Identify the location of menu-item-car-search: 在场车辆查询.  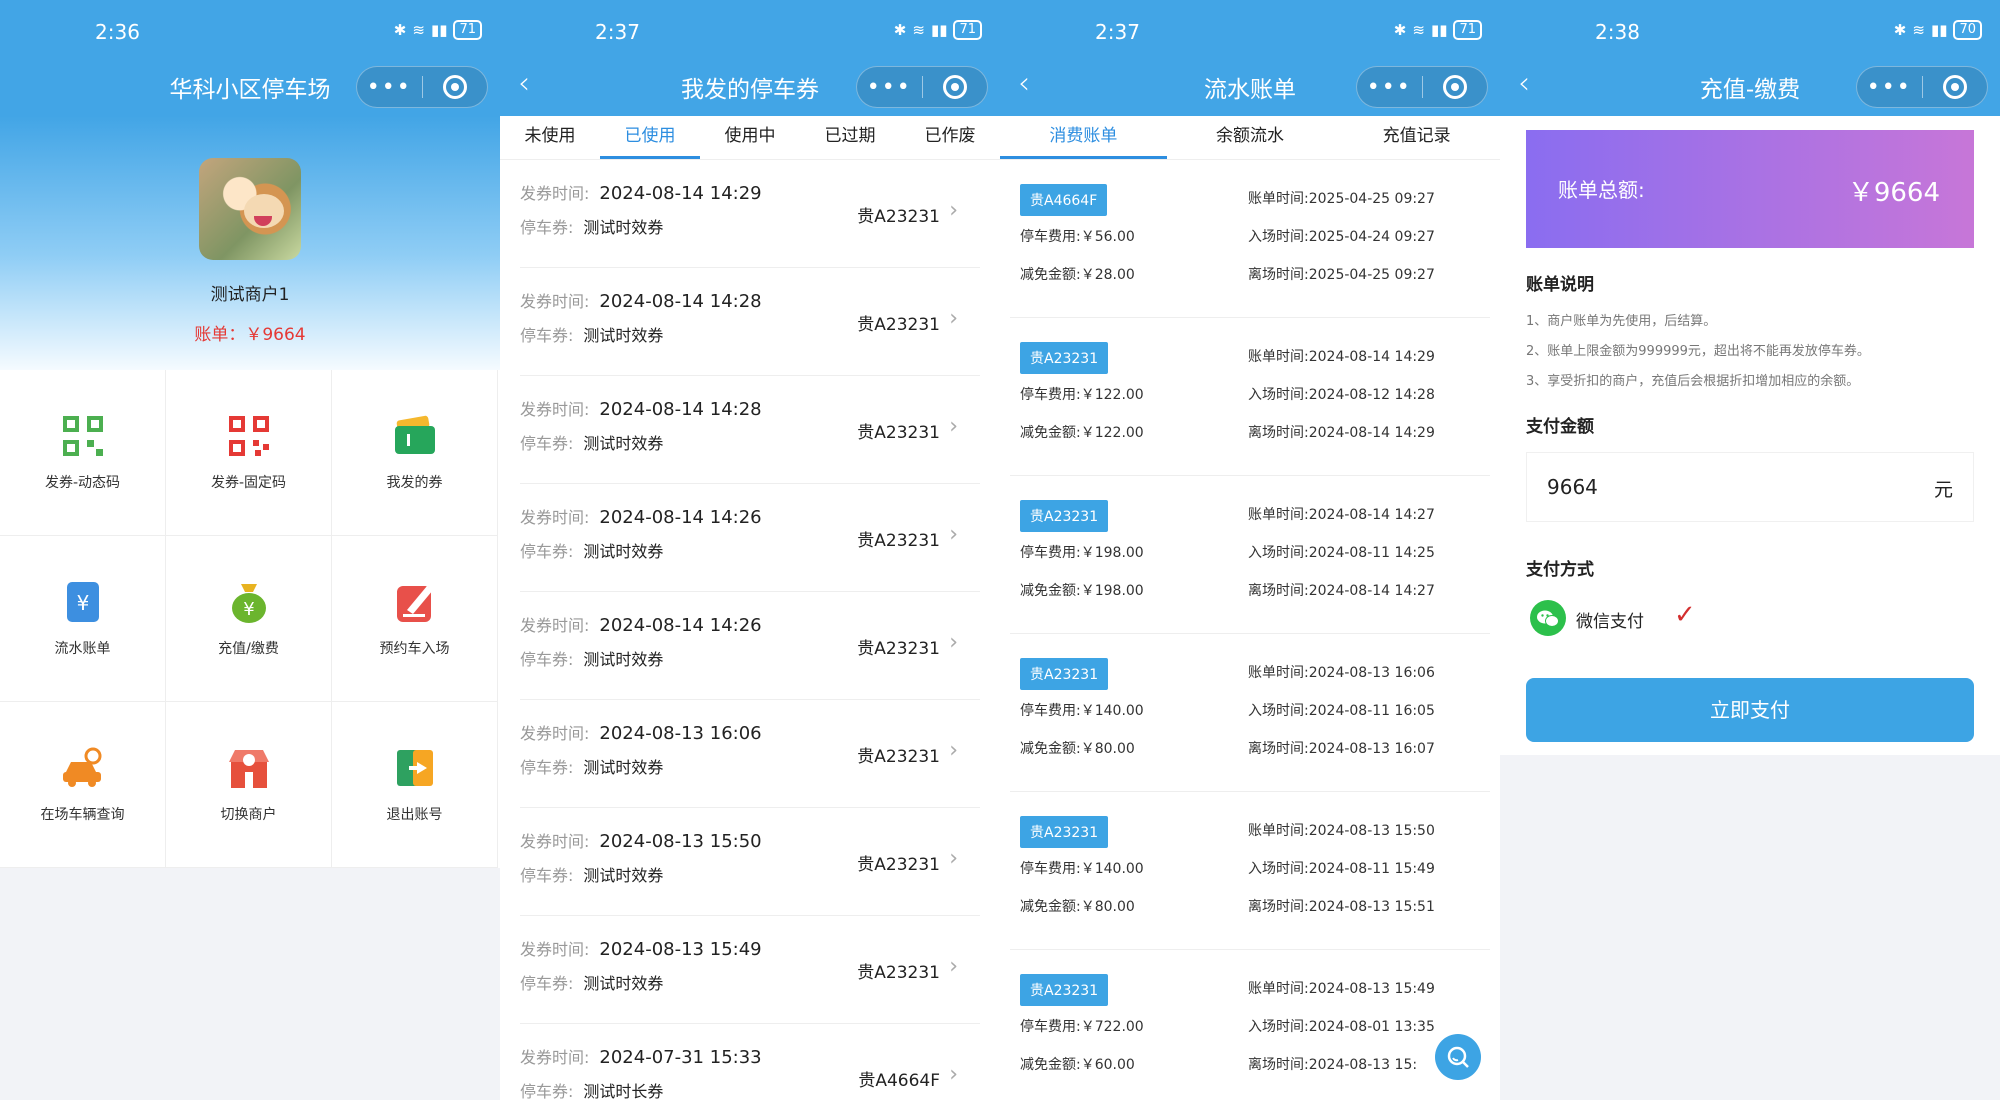
(83, 785).